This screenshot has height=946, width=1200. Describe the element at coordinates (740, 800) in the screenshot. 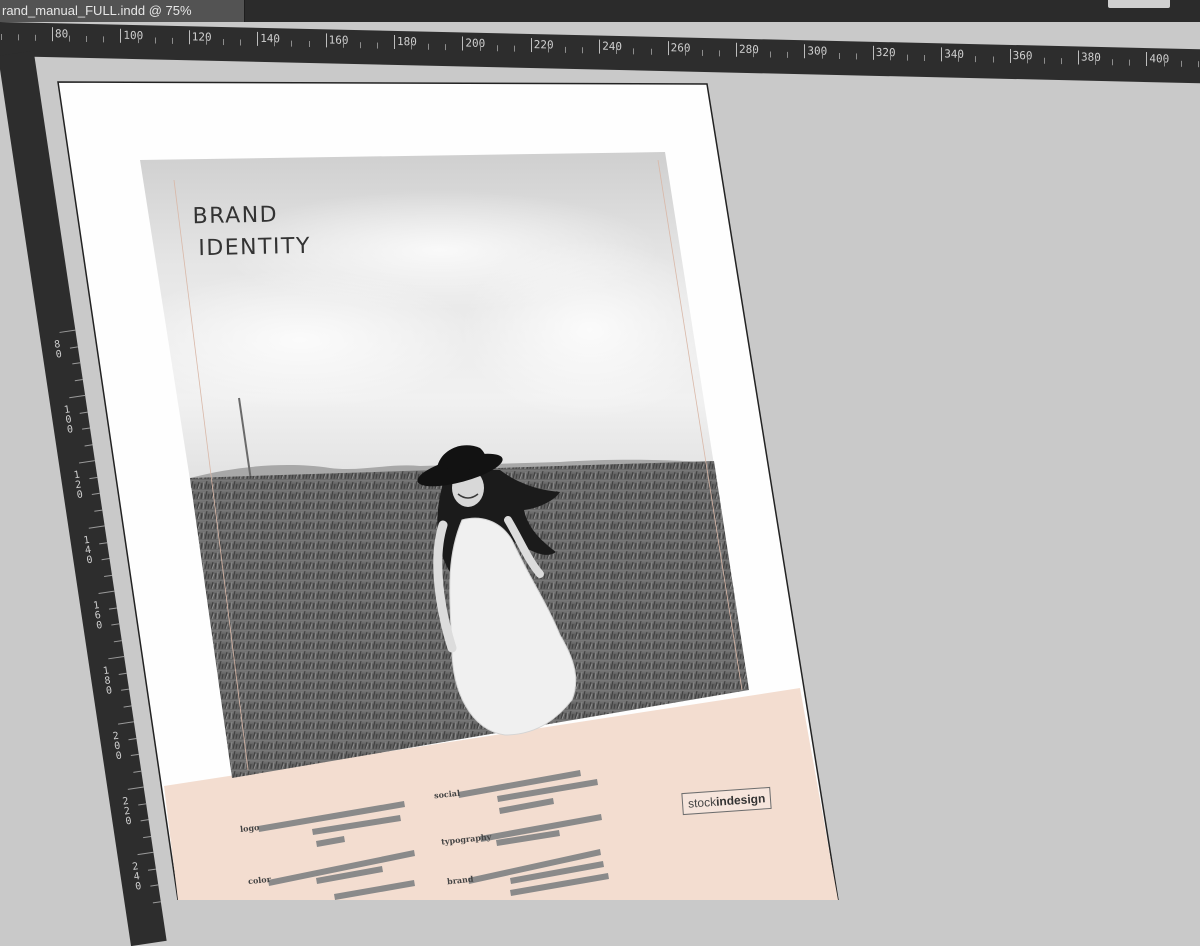

I see `brand-logo-bold: indesign` at that location.